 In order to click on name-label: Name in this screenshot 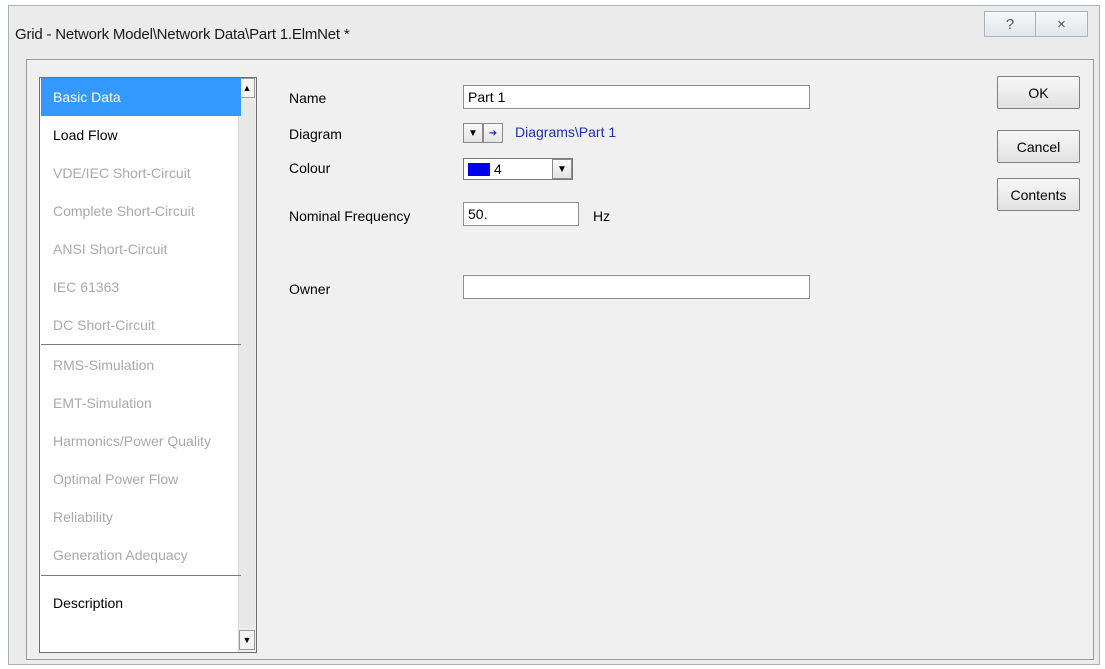, I will do `click(308, 98)`.